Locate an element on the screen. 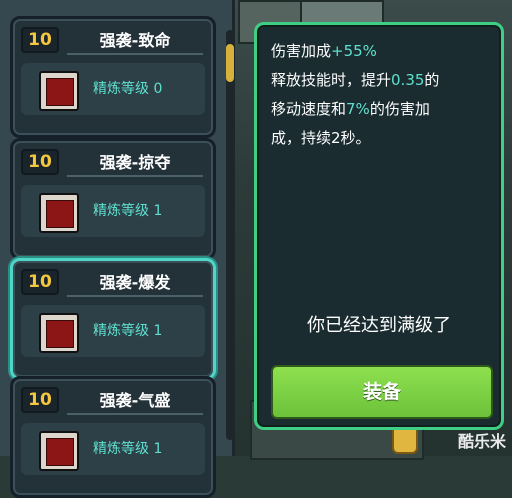 The image size is (512, 498). burst-icon is located at coordinates (60, 334).